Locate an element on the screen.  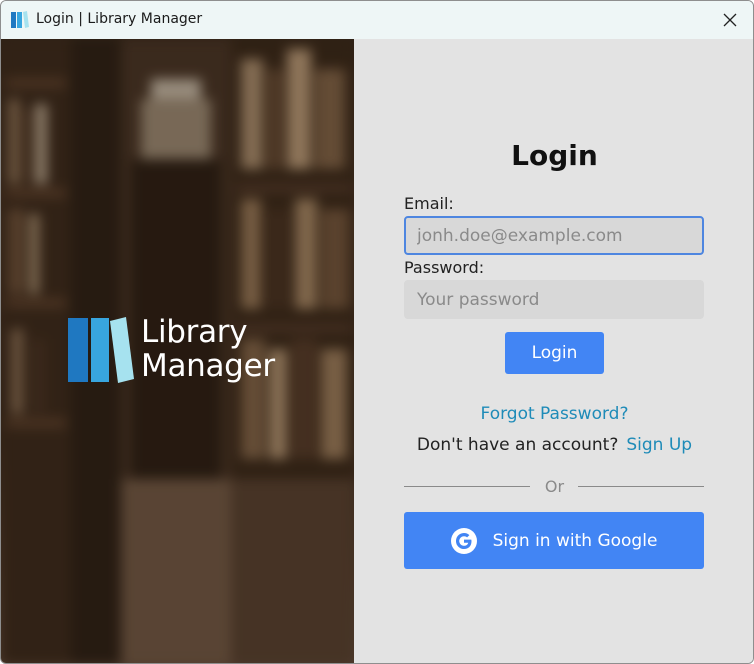
books-logo-icon is located at coordinates (101, 350).